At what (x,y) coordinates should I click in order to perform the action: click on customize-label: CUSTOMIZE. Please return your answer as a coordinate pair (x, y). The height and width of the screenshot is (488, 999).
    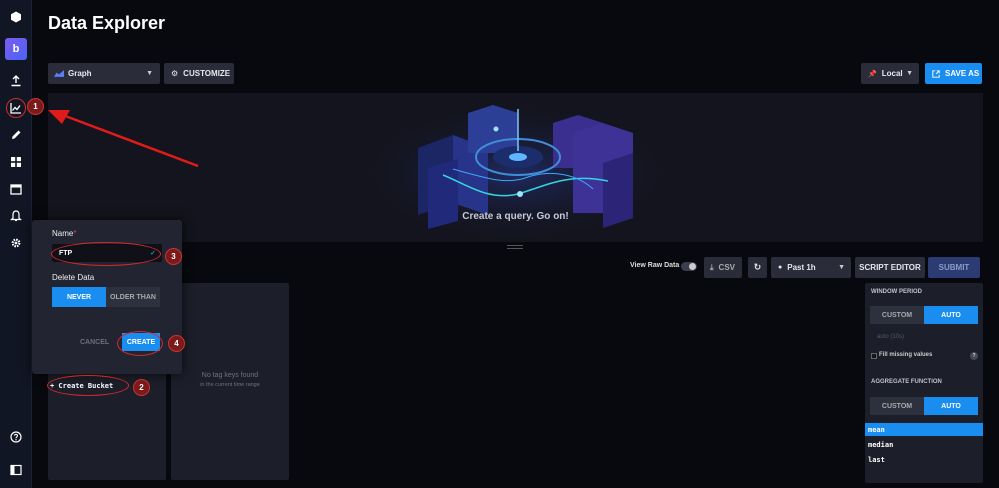
    Looking at the image, I should click on (207, 73).